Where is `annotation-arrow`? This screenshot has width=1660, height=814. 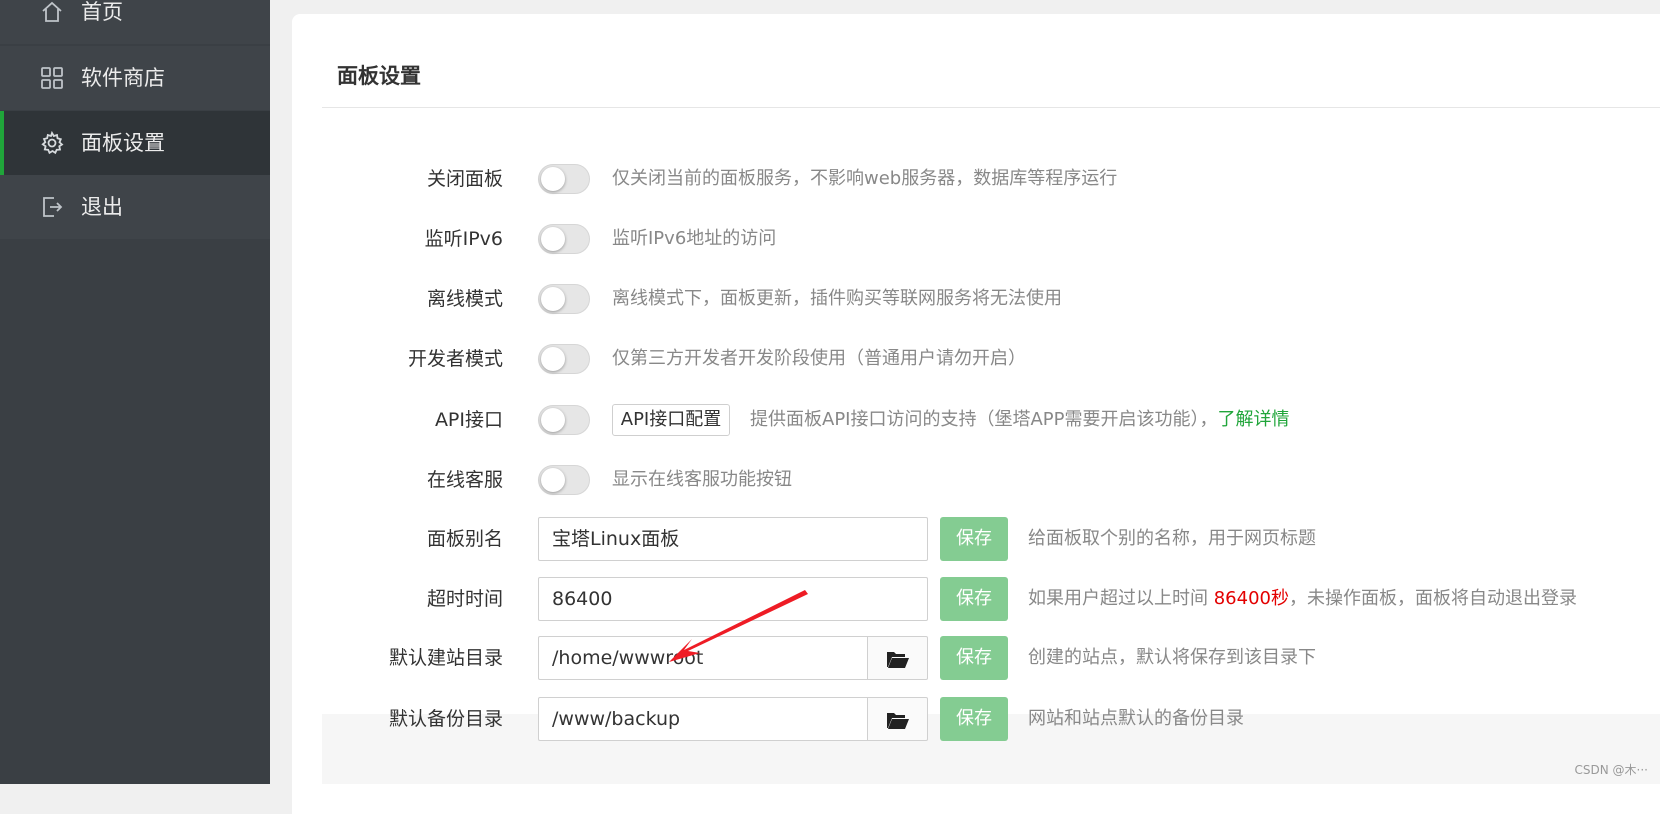
annotation-arrow is located at coordinates (738, 626).